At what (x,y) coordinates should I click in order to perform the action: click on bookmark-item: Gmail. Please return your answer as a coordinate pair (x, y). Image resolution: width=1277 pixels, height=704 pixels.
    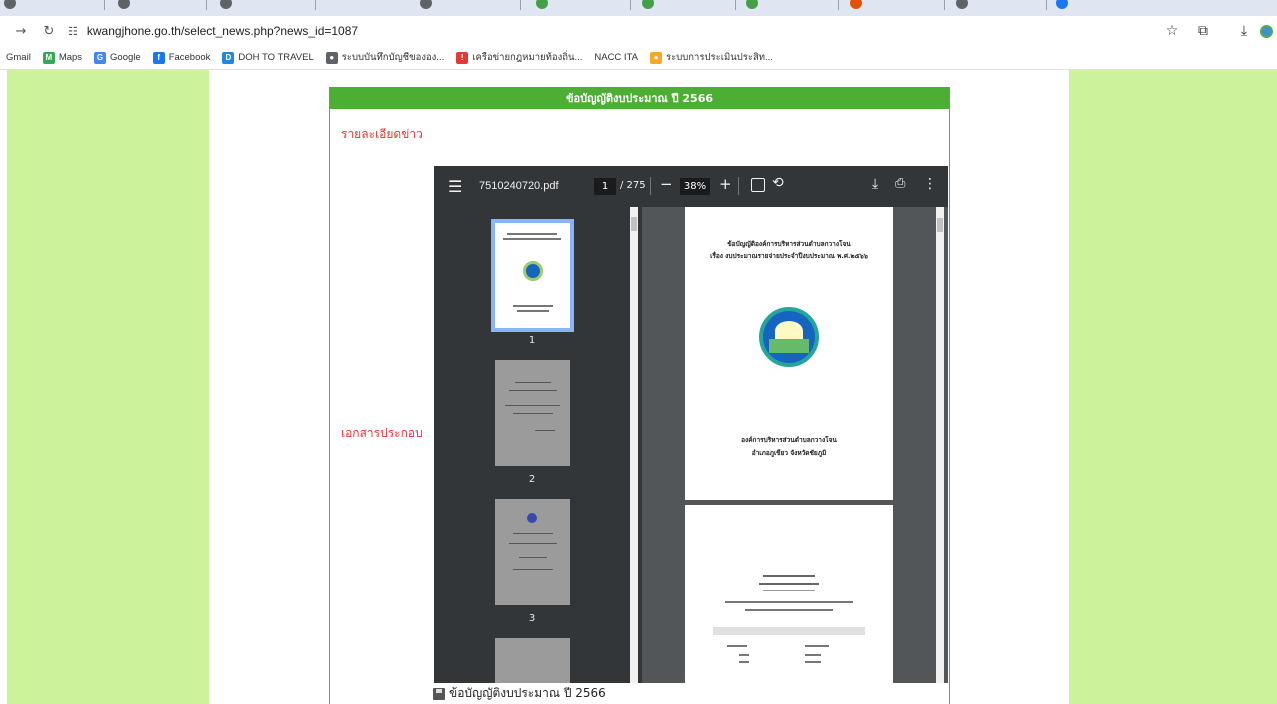
    Looking at the image, I should click on (18, 57).